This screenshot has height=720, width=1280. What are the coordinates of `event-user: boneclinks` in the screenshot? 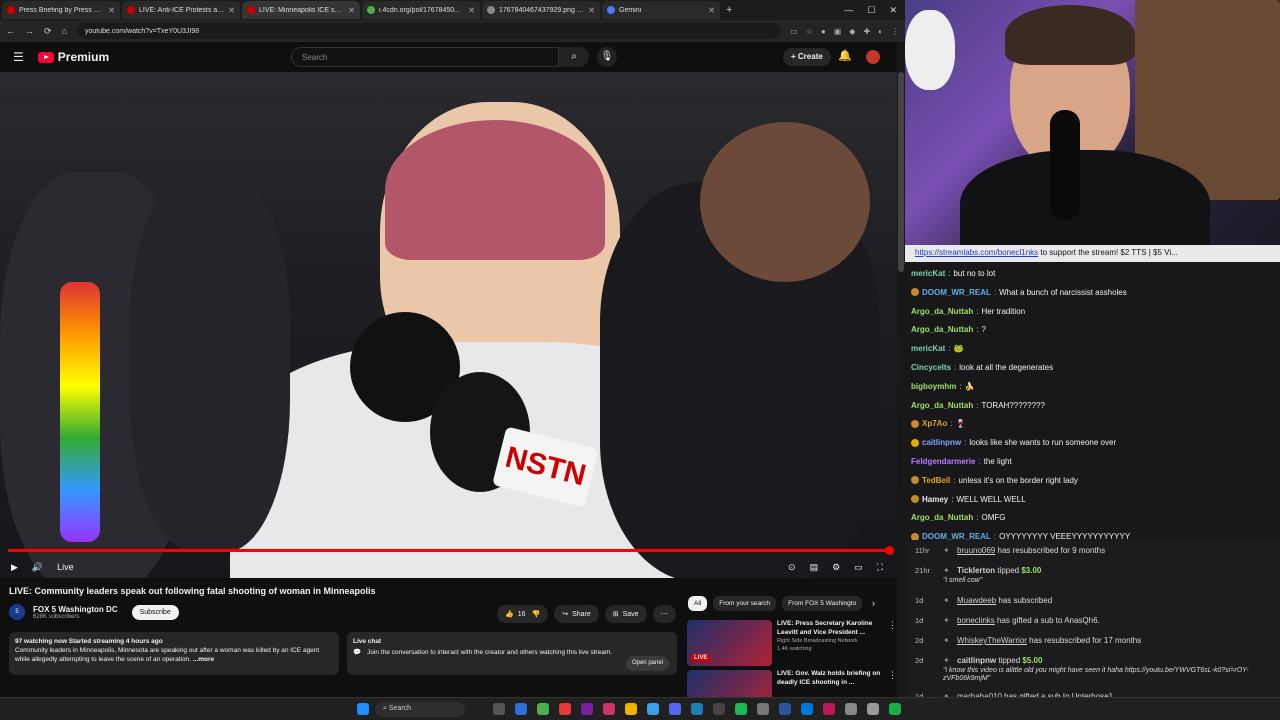 It's located at (976, 620).